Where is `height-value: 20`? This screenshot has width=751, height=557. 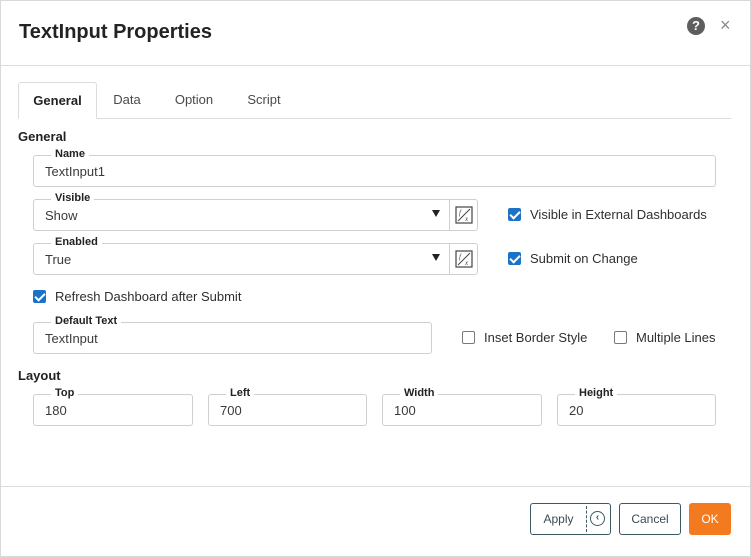 height-value: 20 is located at coordinates (576, 410).